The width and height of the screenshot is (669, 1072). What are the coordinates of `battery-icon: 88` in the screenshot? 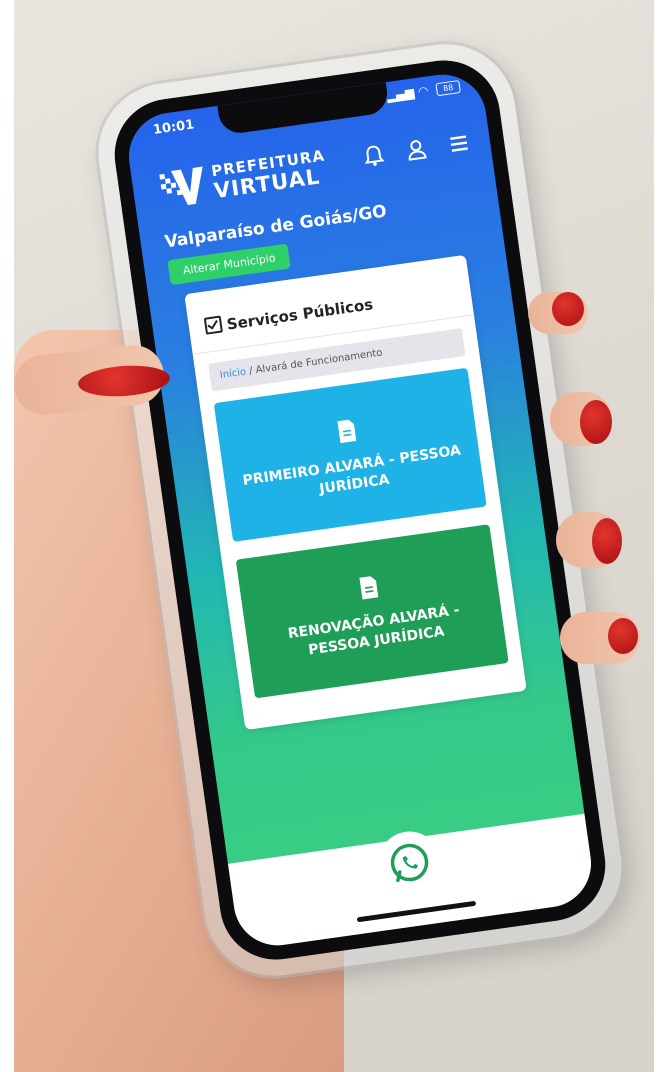 It's located at (448, 88).